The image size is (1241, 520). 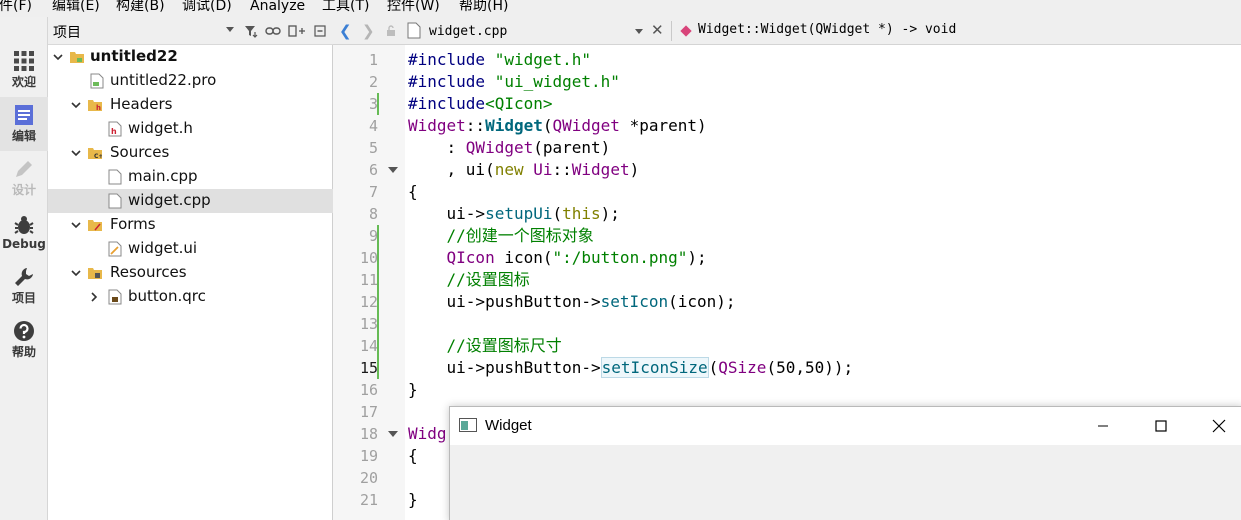 I want to click on tree-item-pro-file: untitled22.pro, so click(x=190, y=81).